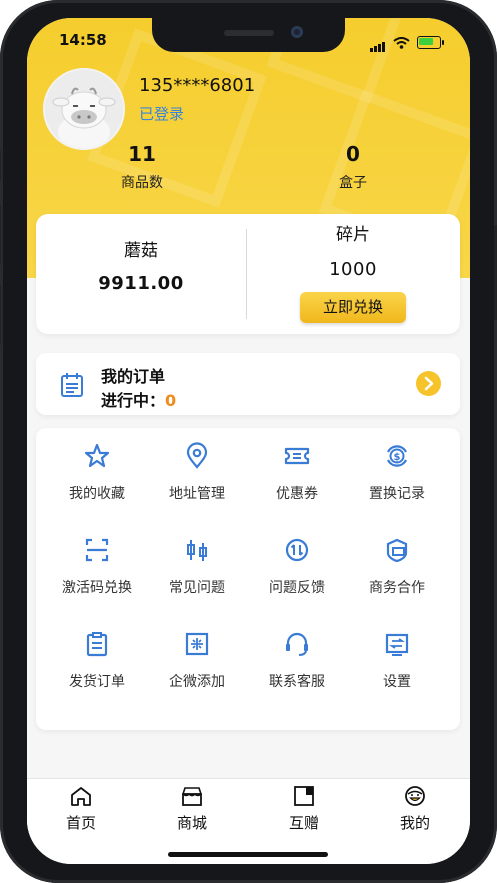 This screenshot has height=883, width=497. Describe the element at coordinates (303, 823) in the screenshot. I see `tab-label: 互赠` at that location.